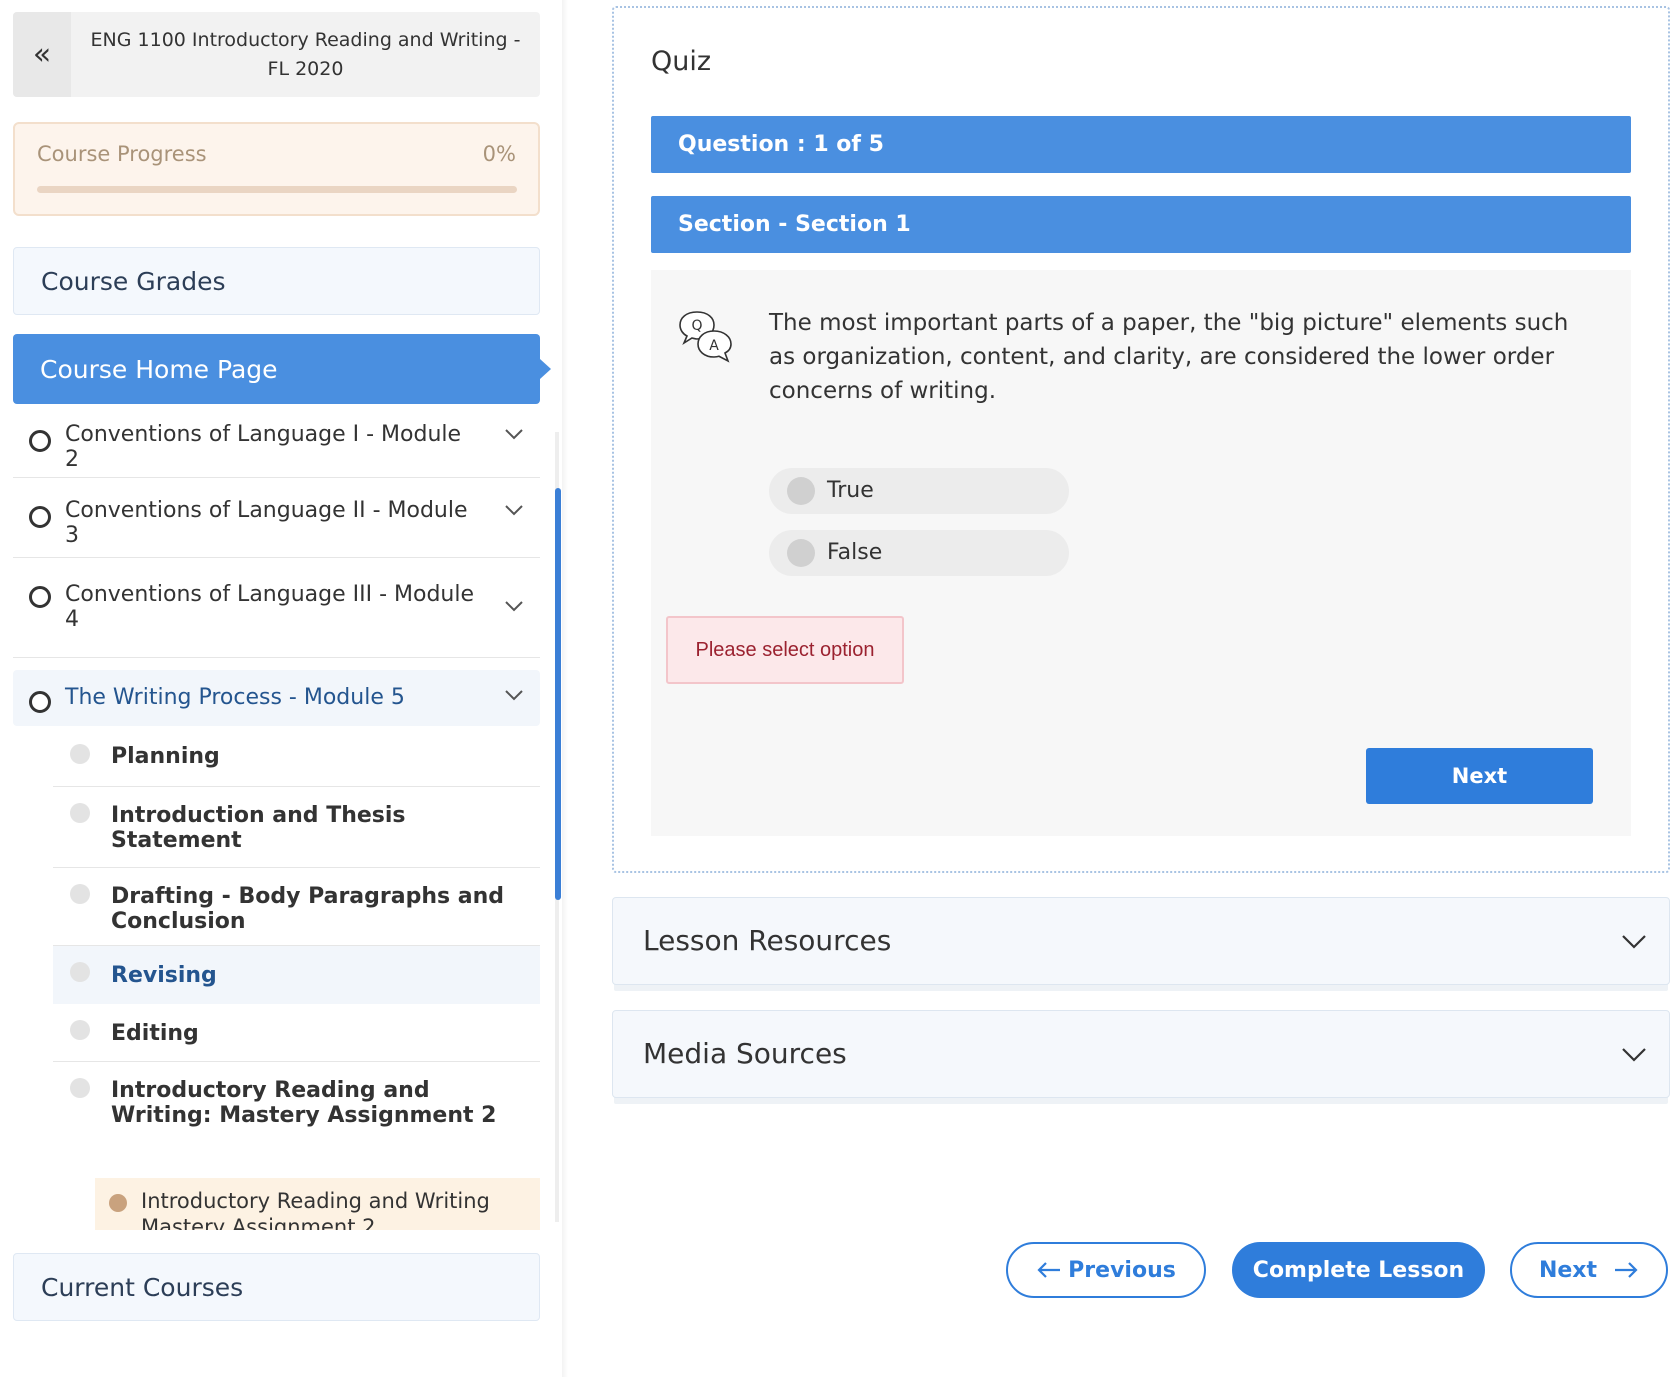 This screenshot has height=1377, width=1677. Describe the element at coordinates (1141, 1054) in the screenshot. I see `media-sources-accordion: Media Sources` at that location.